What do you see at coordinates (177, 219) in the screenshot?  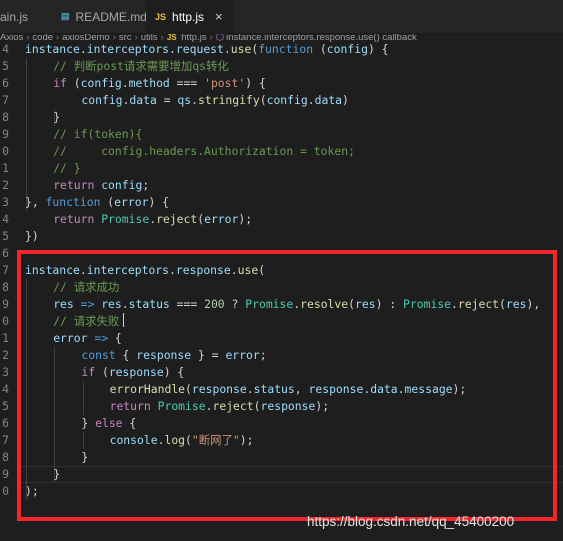 I see `code-token: reject` at bounding box center [177, 219].